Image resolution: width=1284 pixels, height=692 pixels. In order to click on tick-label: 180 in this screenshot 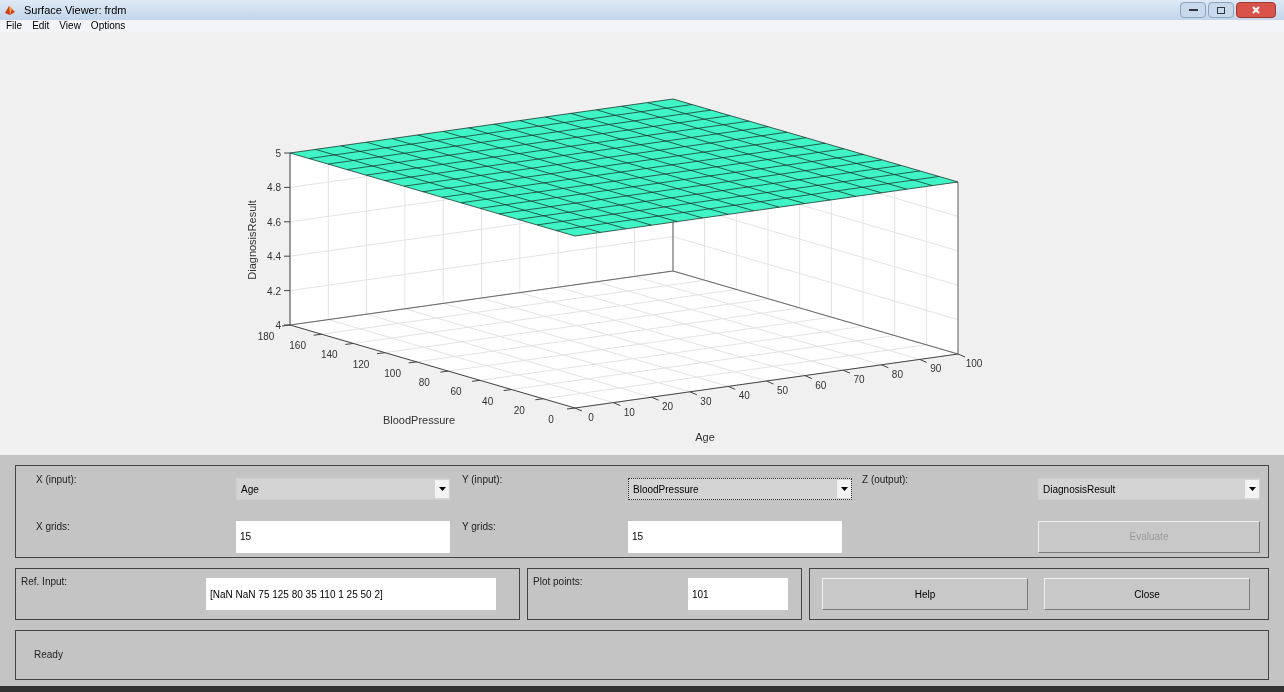, I will do `click(266, 336)`.